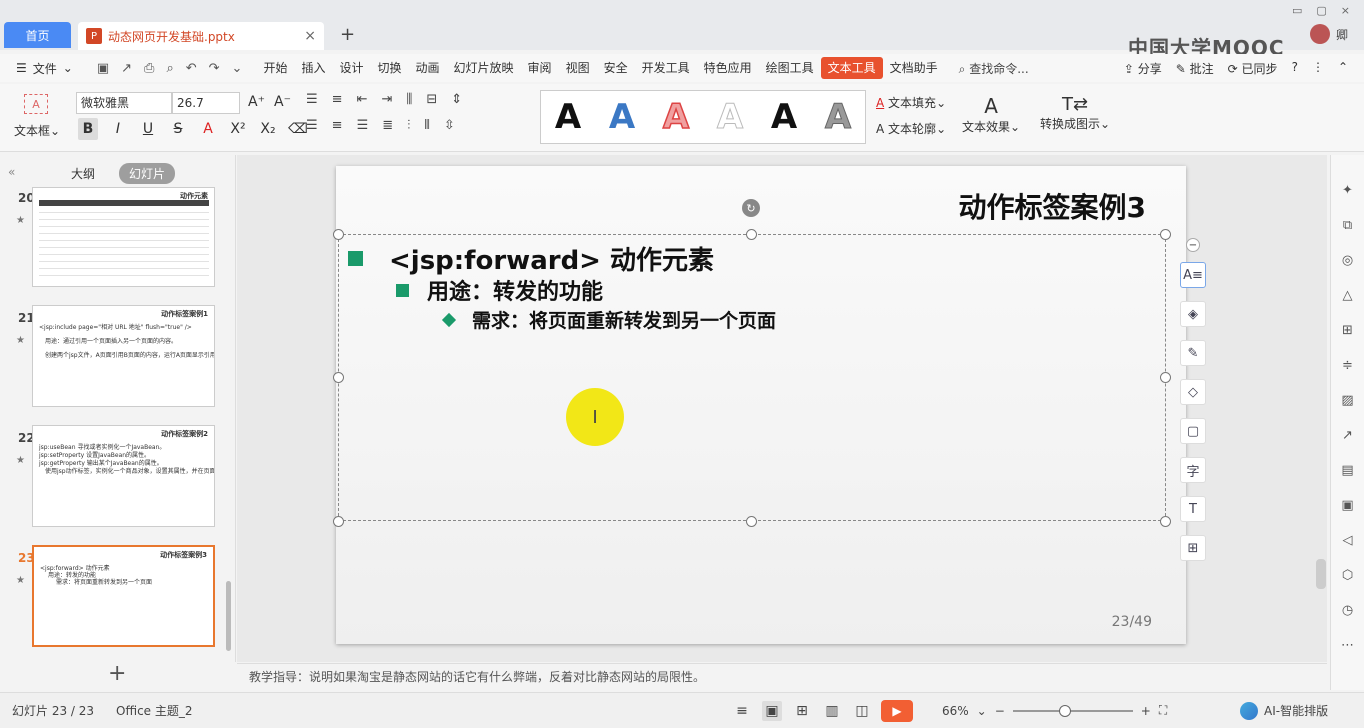 This screenshot has width=1364, height=728. What do you see at coordinates (351, 68) in the screenshot?
I see `tab-design: 设计` at bounding box center [351, 68].